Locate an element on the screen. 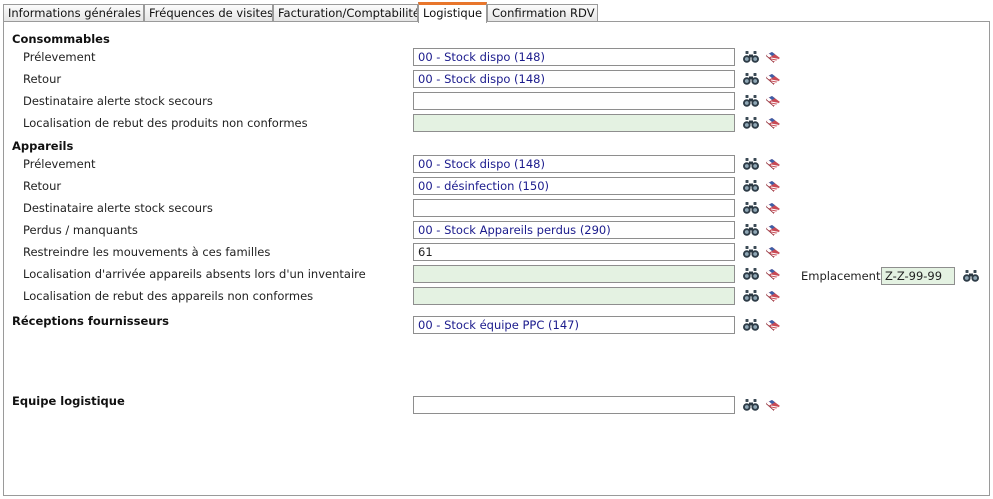 The height and width of the screenshot is (499, 993). field-app-localisation-rebut is located at coordinates (574, 296).